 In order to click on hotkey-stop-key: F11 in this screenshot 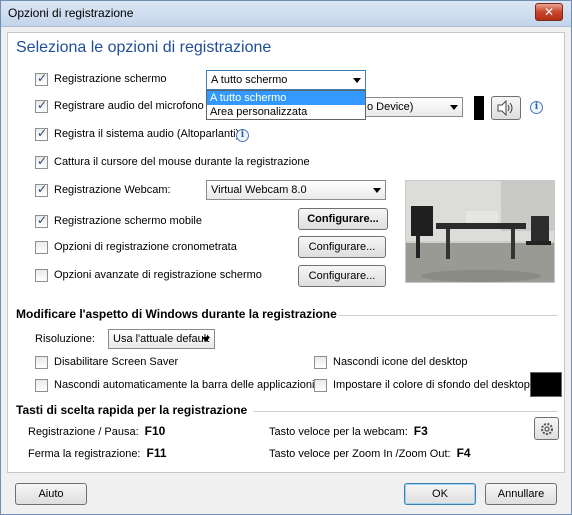, I will do `click(156, 453)`.